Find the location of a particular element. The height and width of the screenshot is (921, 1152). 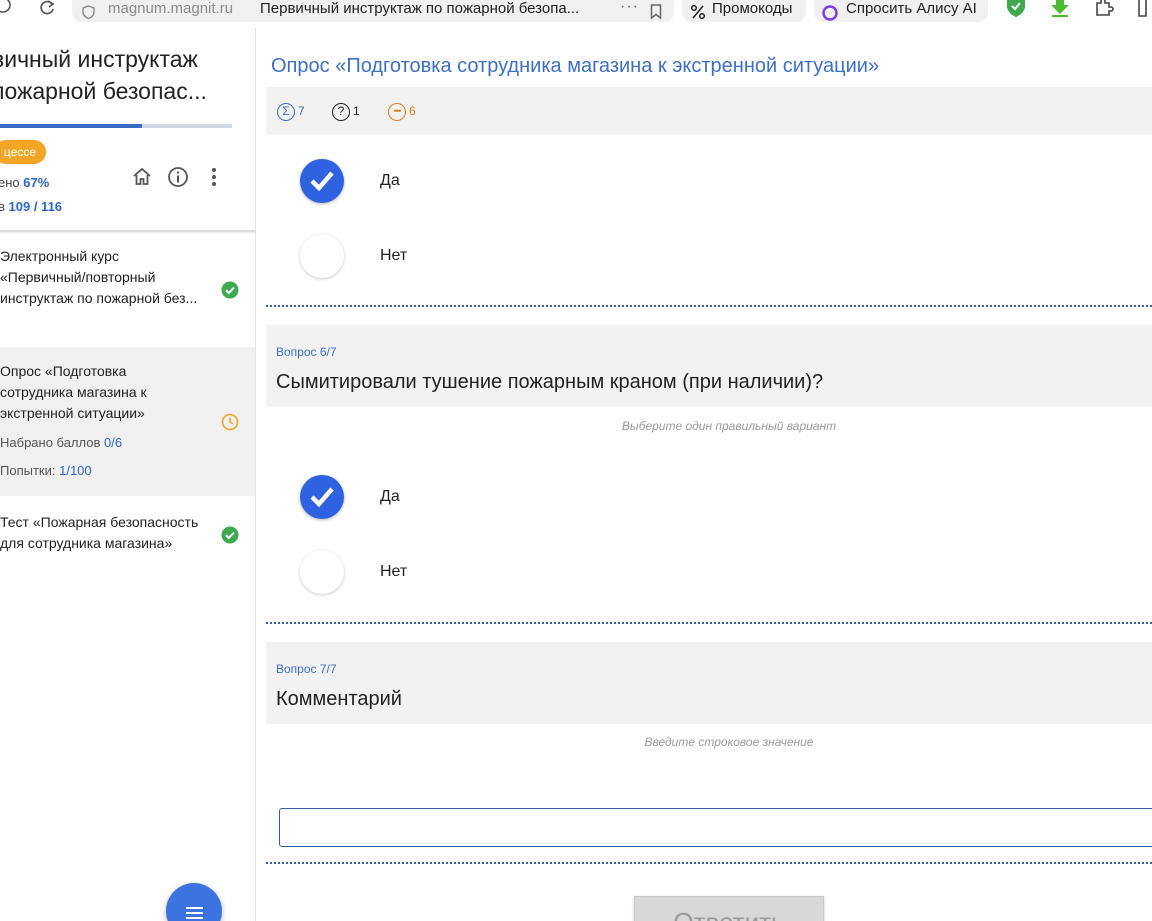

attempts-label: Попытки: is located at coordinates (28, 470).